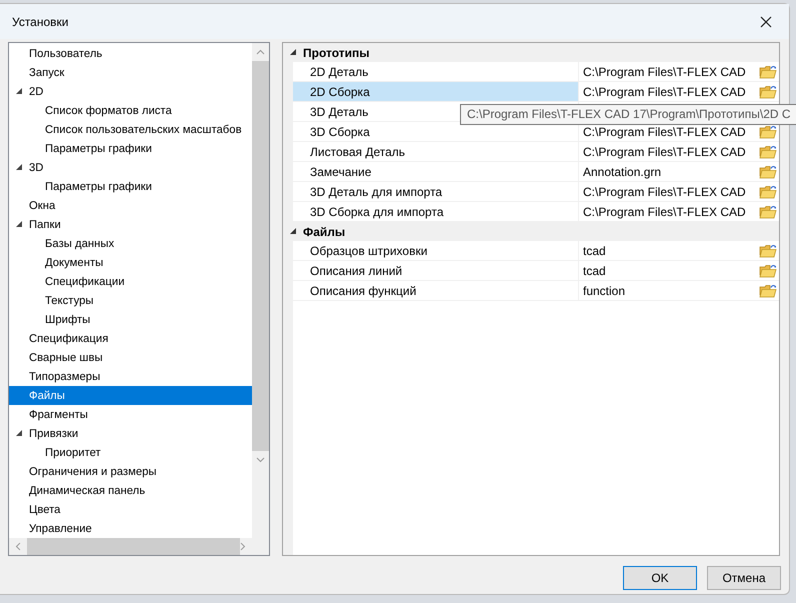 The image size is (796, 603). I want to click on property-label: 2D Сборка, so click(436, 91).